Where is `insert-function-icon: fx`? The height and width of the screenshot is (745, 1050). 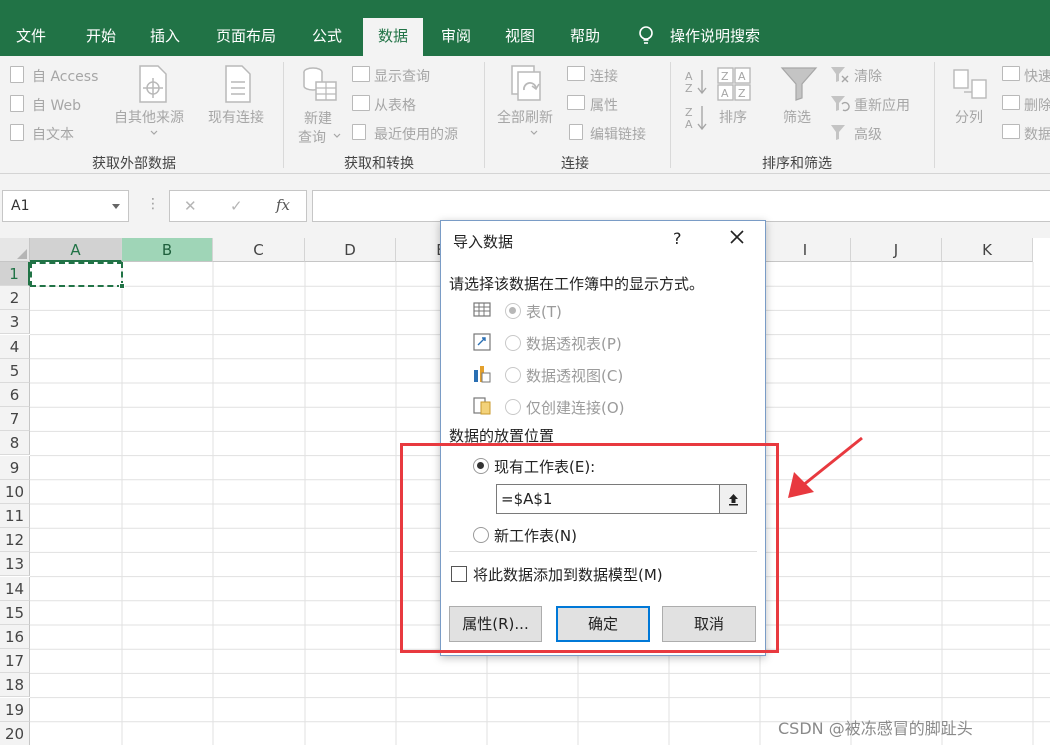
insert-function-icon: fx is located at coordinates (283, 205).